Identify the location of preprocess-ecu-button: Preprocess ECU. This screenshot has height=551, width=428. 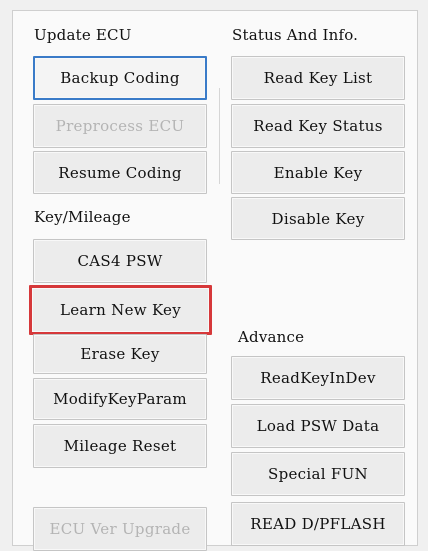
(120, 126).